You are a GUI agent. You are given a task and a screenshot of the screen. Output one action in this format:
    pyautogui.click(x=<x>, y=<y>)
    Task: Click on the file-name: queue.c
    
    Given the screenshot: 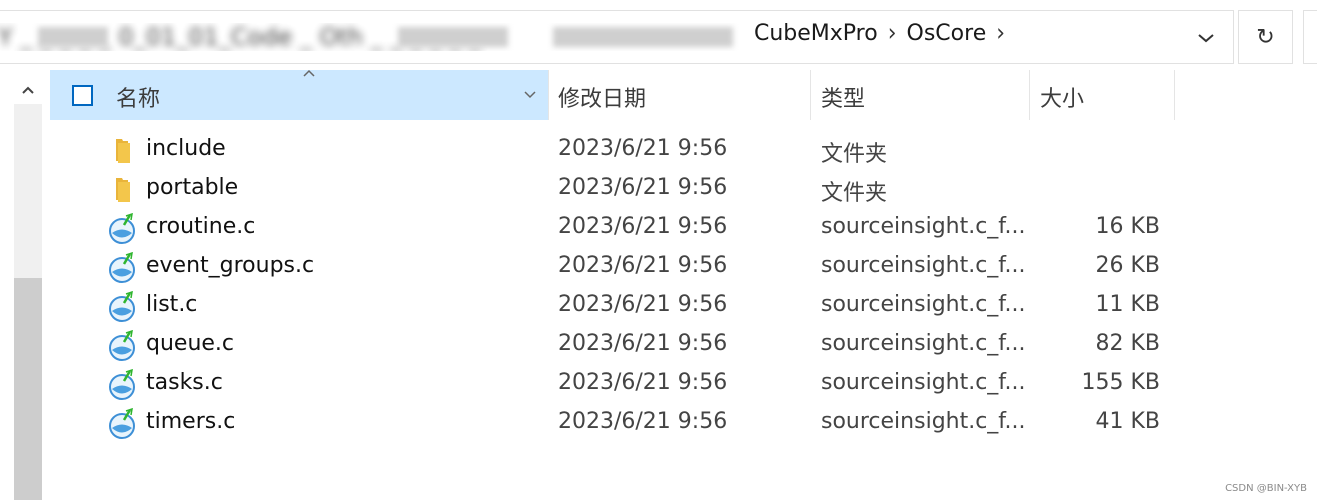 What is the action you would take?
    pyautogui.click(x=190, y=343)
    